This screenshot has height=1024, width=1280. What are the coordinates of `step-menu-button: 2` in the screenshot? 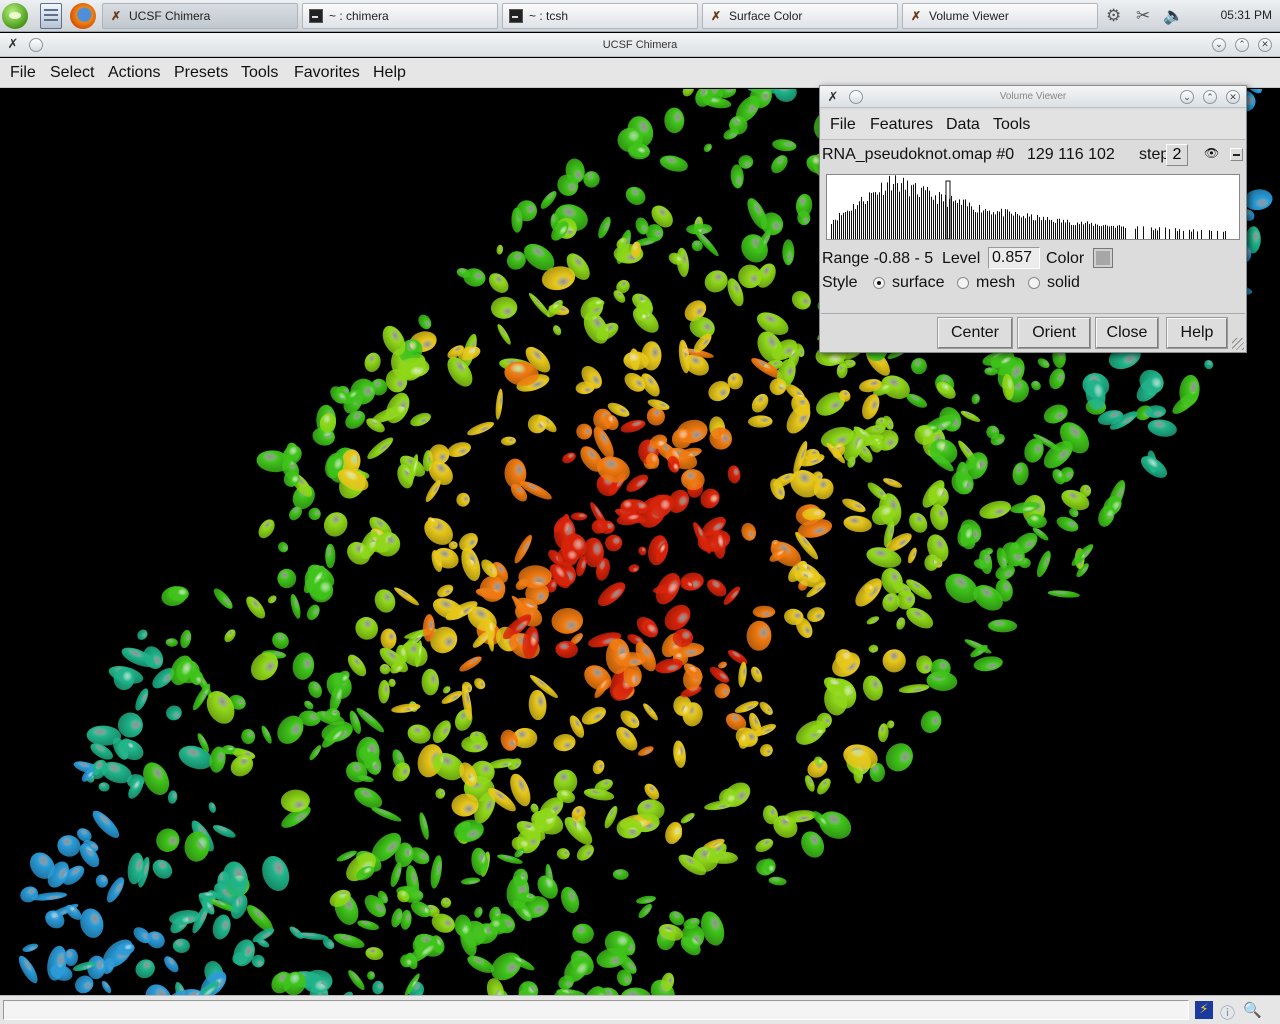 It's located at (1177, 155).